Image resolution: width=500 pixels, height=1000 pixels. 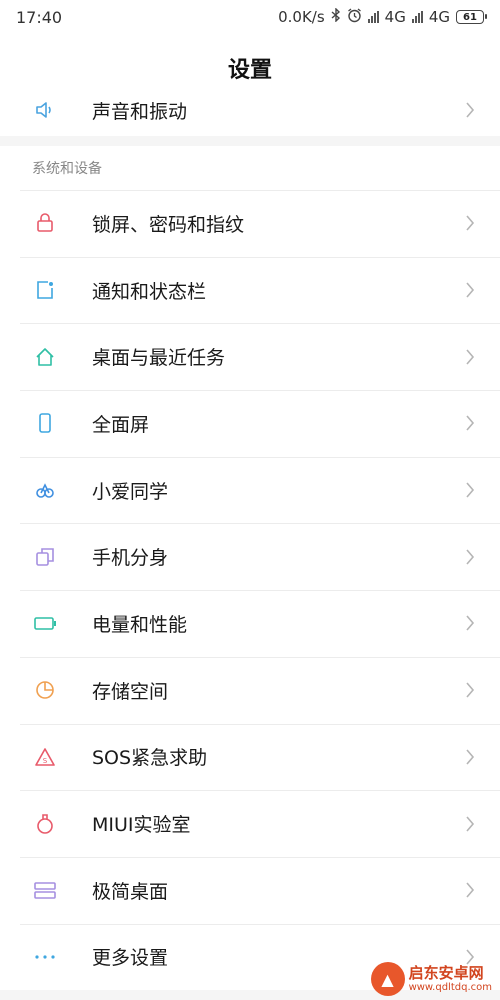 I want to click on battery-icon, so click(x=45, y=623).